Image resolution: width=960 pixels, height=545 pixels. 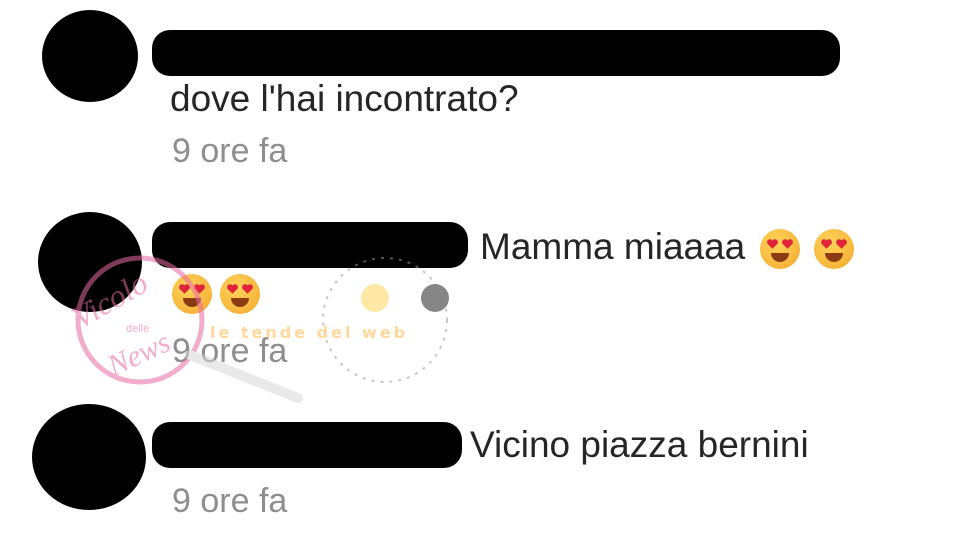 What do you see at coordinates (309, 332) in the screenshot?
I see `watermark-tagline: le tende del web` at bounding box center [309, 332].